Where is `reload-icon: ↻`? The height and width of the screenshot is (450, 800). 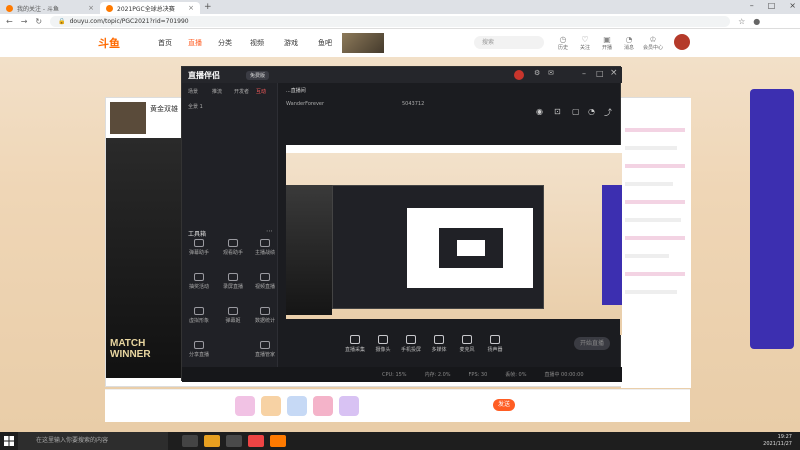
reload-icon: ↻ is located at coordinates (38, 21).